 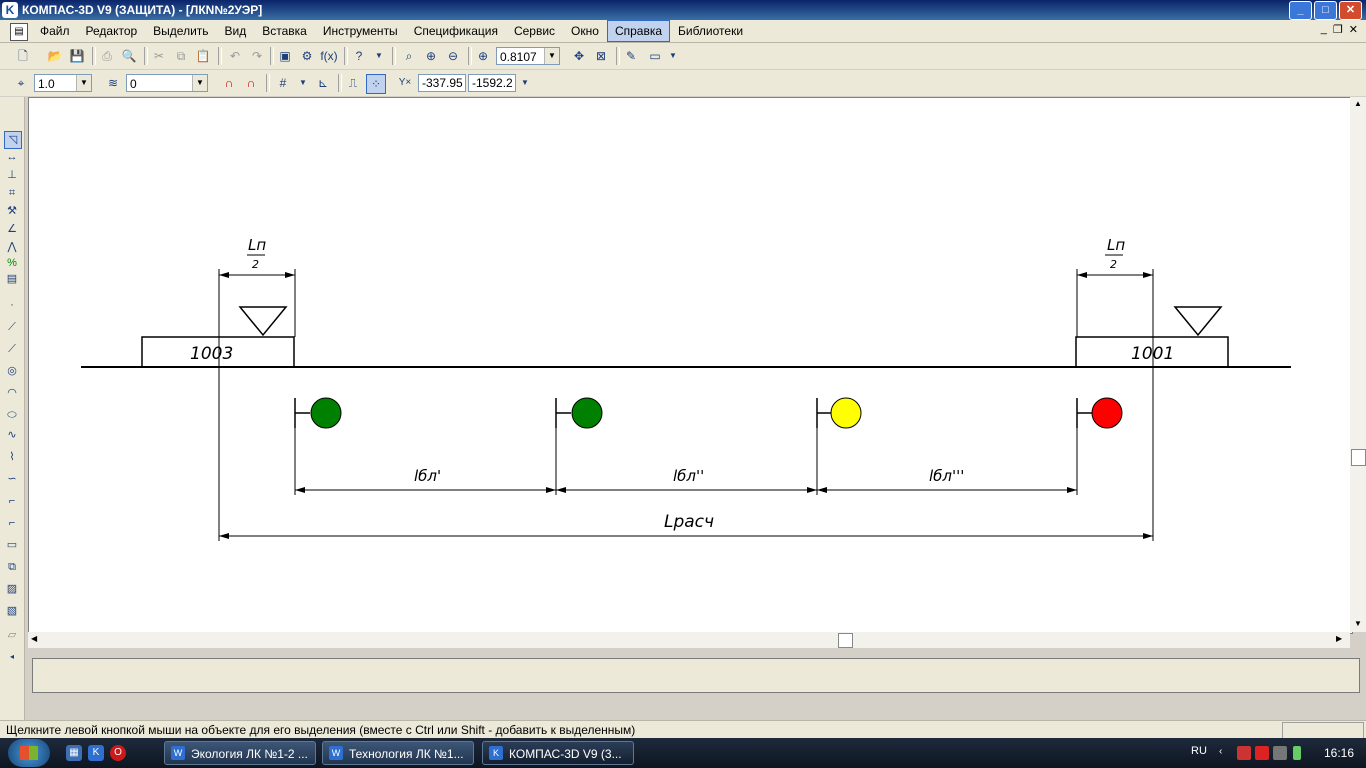 I want to click on coord-y-field: -1592.2, so click(x=492, y=83).